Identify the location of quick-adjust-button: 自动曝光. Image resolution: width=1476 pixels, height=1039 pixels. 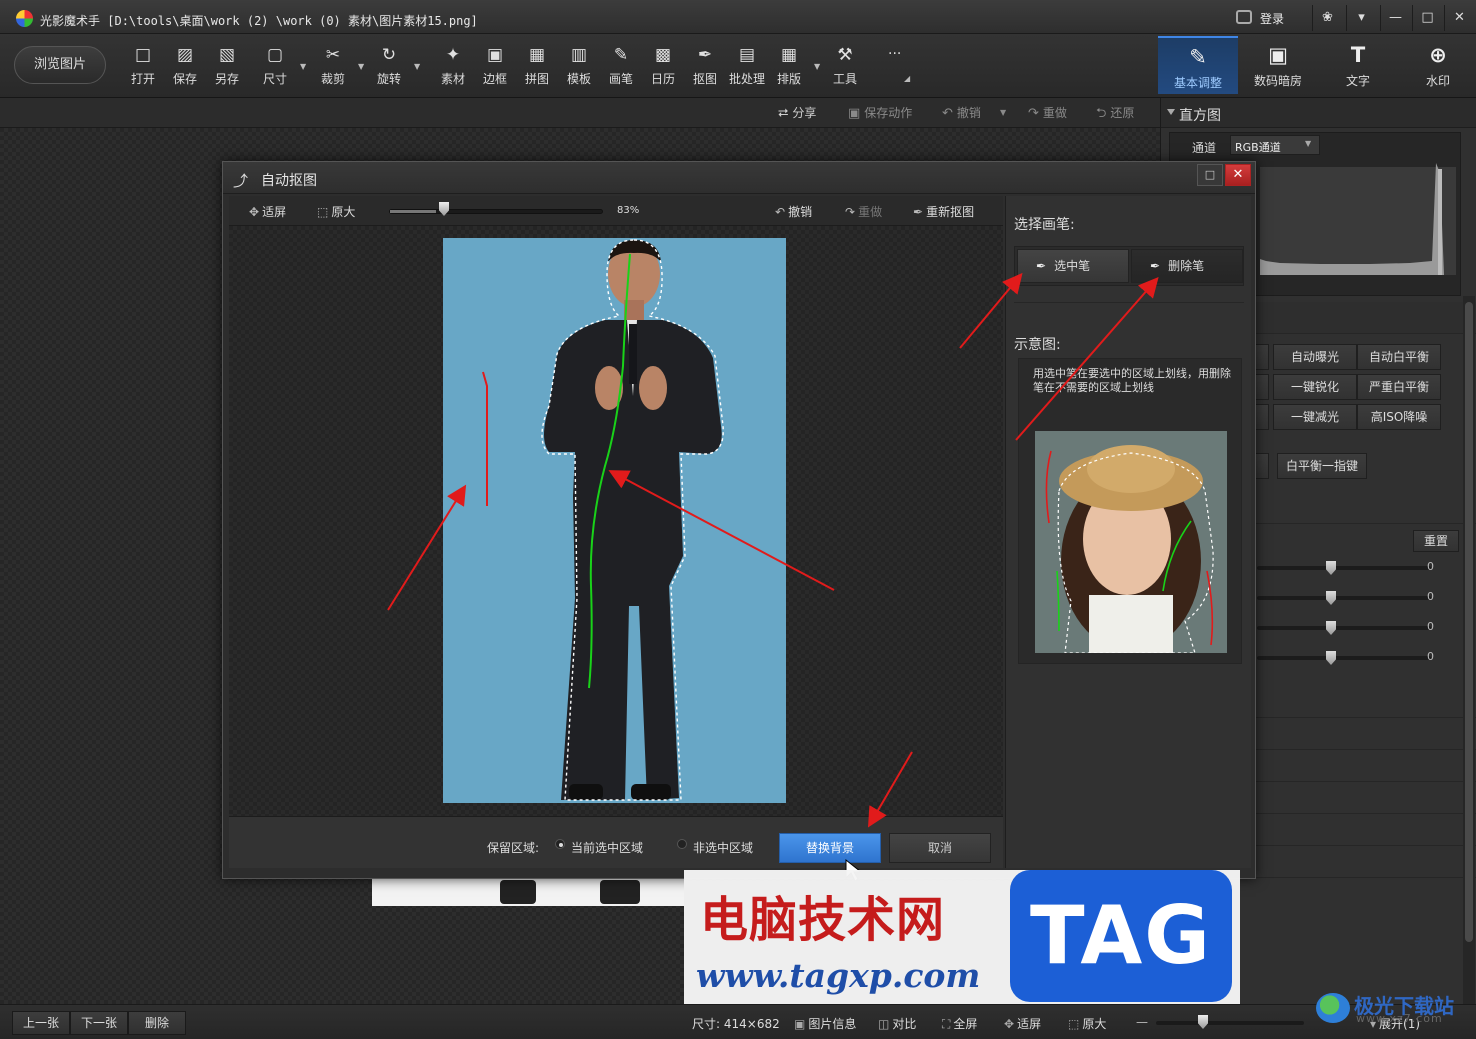
(1315, 357).